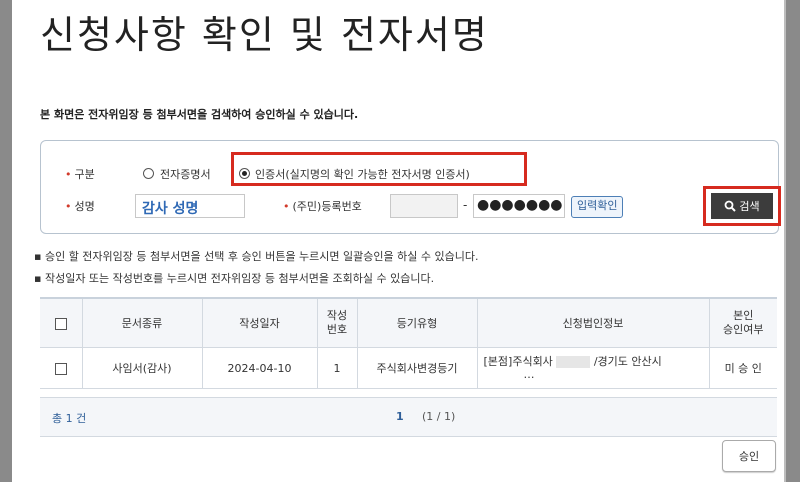 This screenshot has height=482, width=800. What do you see at coordinates (400, 416) in the screenshot?
I see `current-page: 1` at bounding box center [400, 416].